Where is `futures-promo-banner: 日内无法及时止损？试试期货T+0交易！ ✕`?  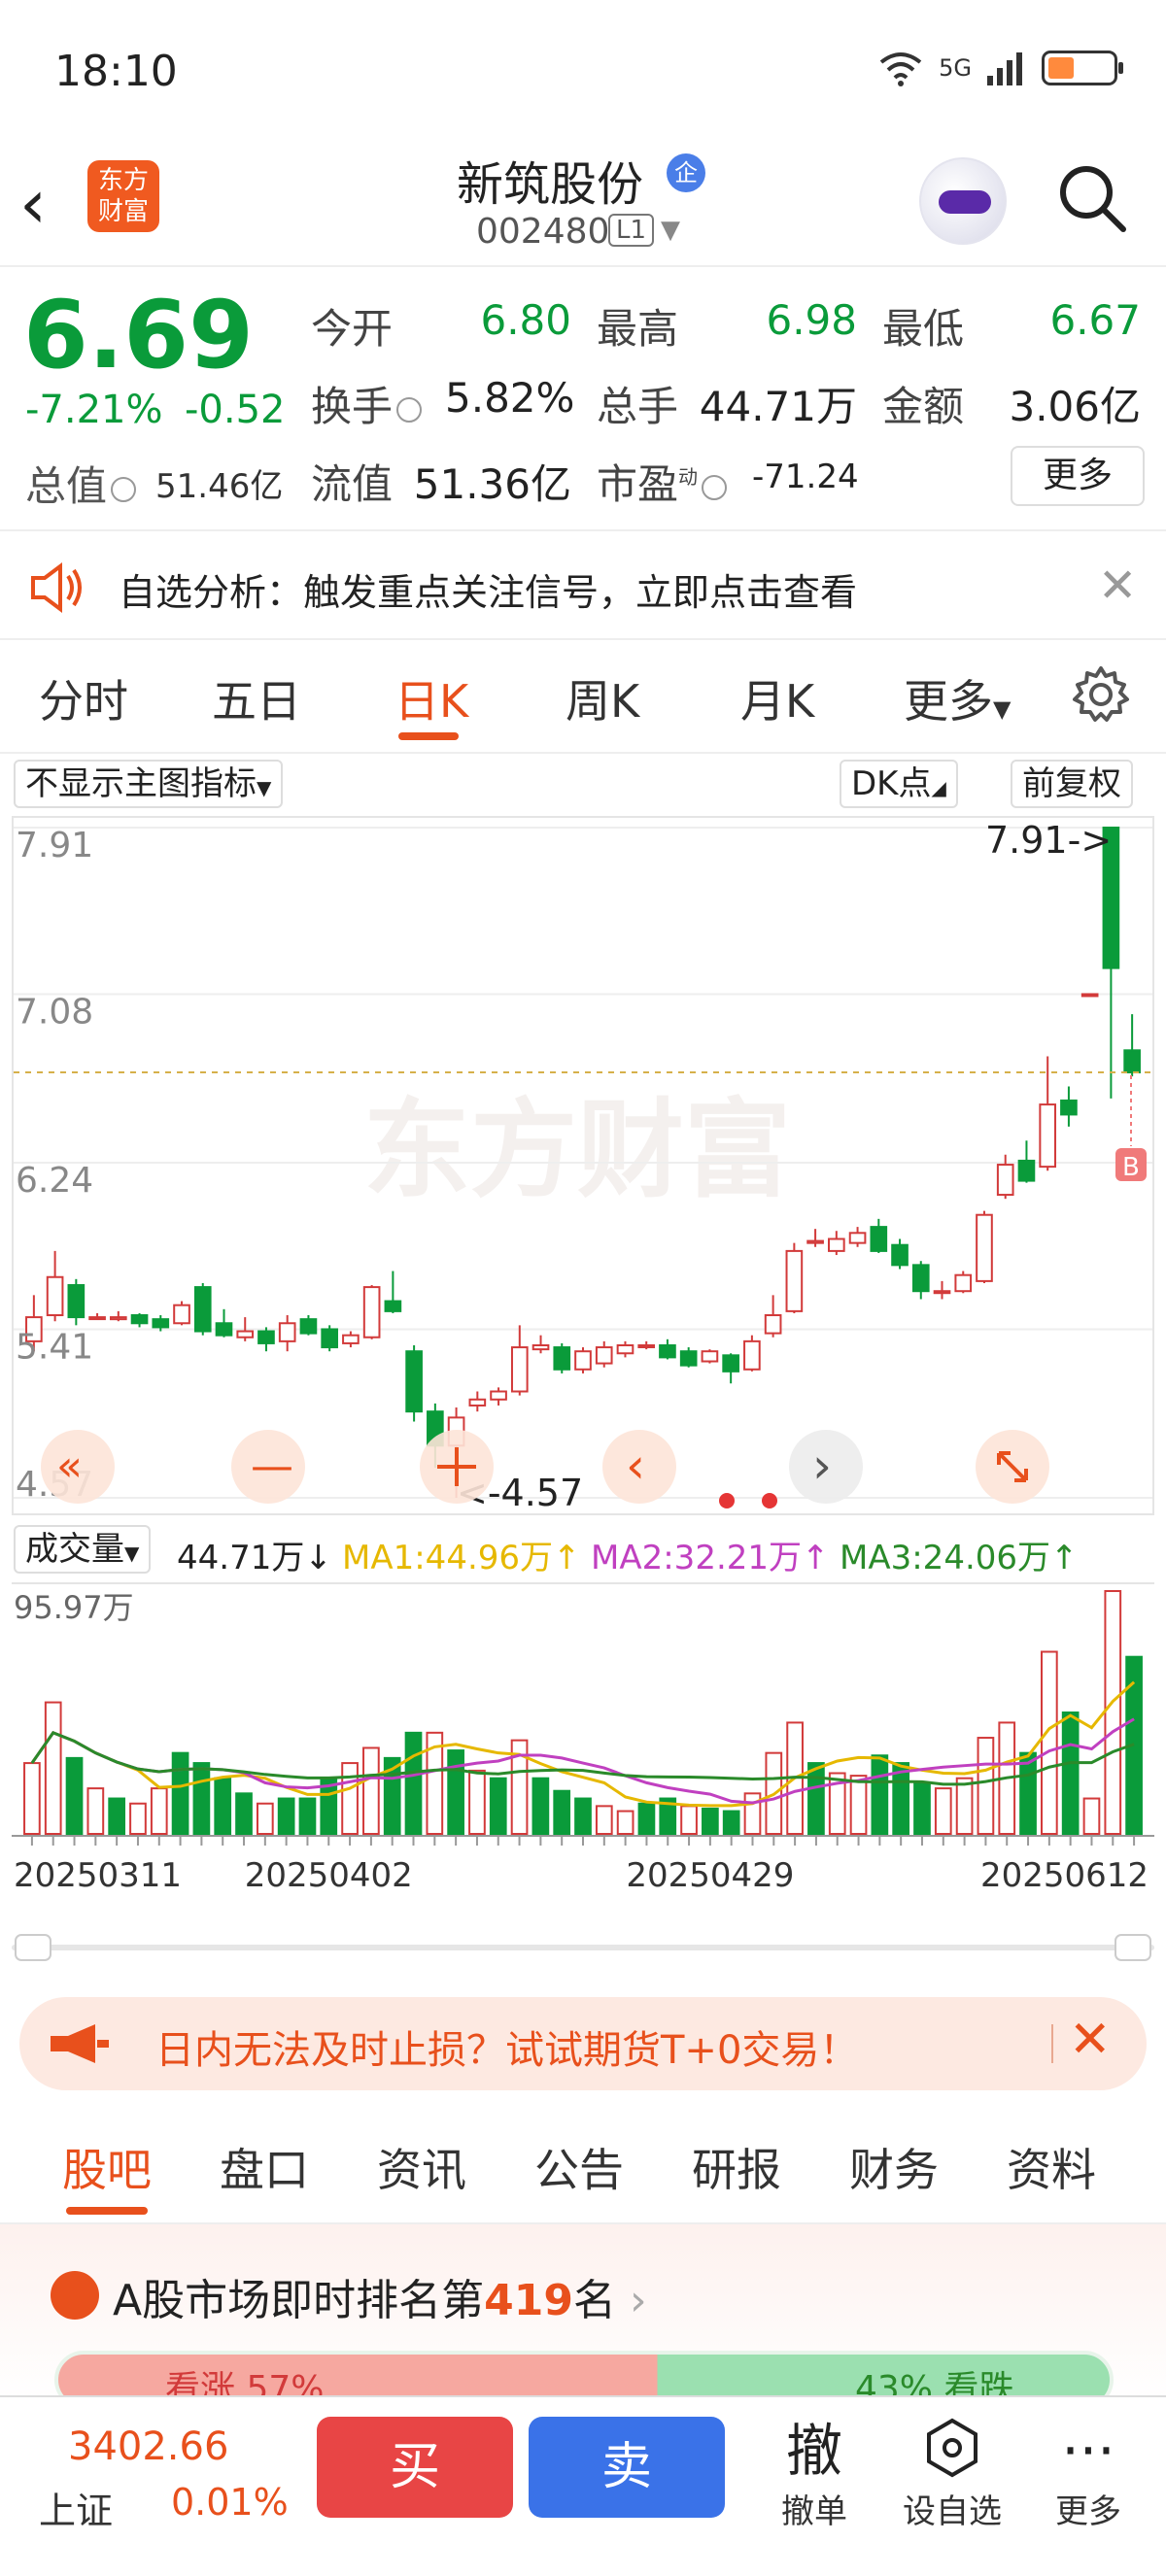 futures-promo-banner: 日内无法及时止损？试试期货T+0交易！ ✕ is located at coordinates (583, 2043).